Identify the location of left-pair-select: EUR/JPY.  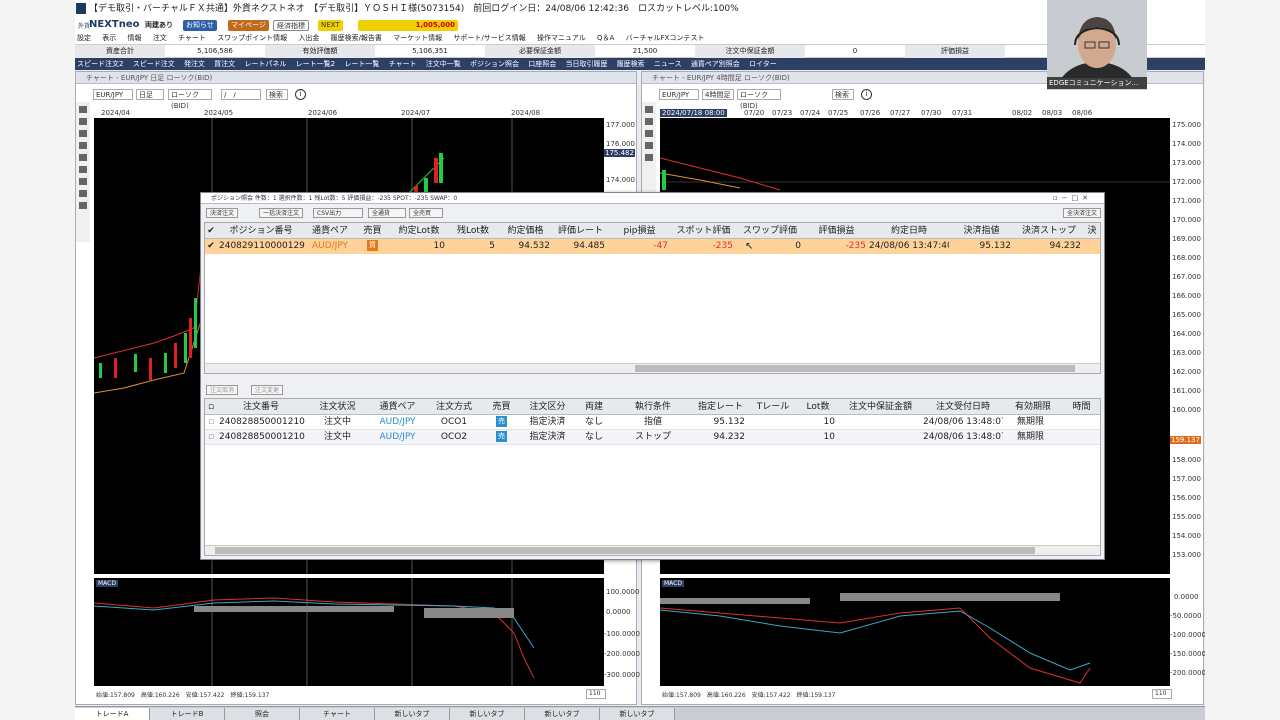
(113, 94).